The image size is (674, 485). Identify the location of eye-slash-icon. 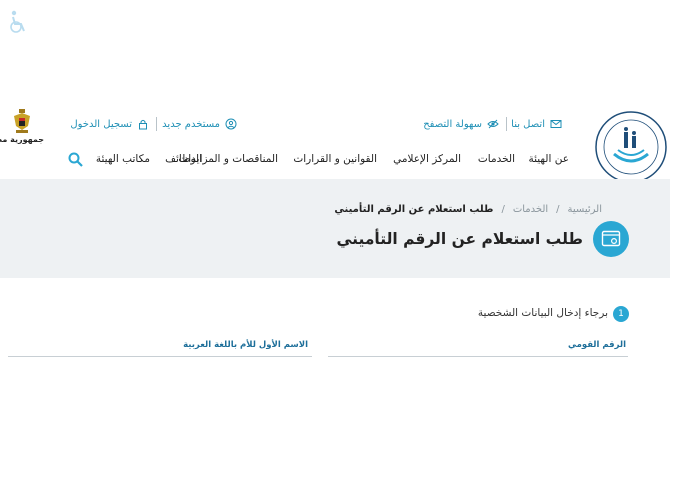
(493, 124).